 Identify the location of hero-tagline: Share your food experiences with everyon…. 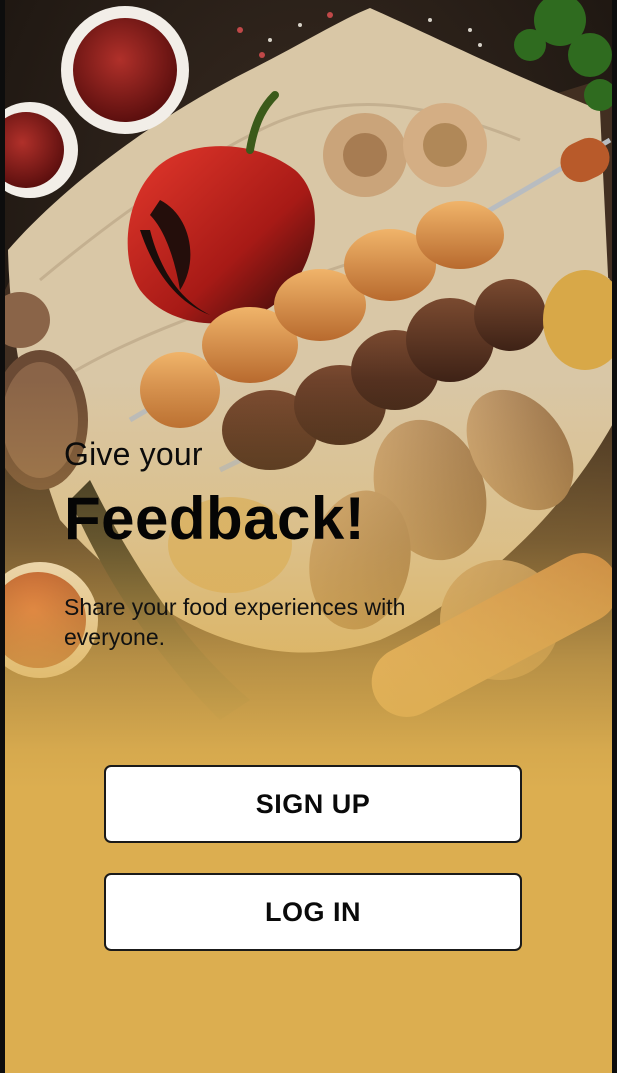
(235, 622).